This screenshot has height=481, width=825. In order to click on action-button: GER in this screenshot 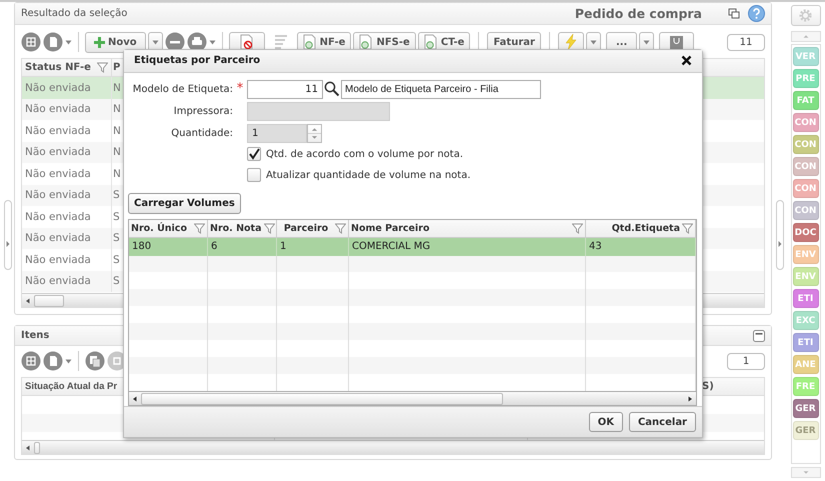, I will do `click(805, 408)`.